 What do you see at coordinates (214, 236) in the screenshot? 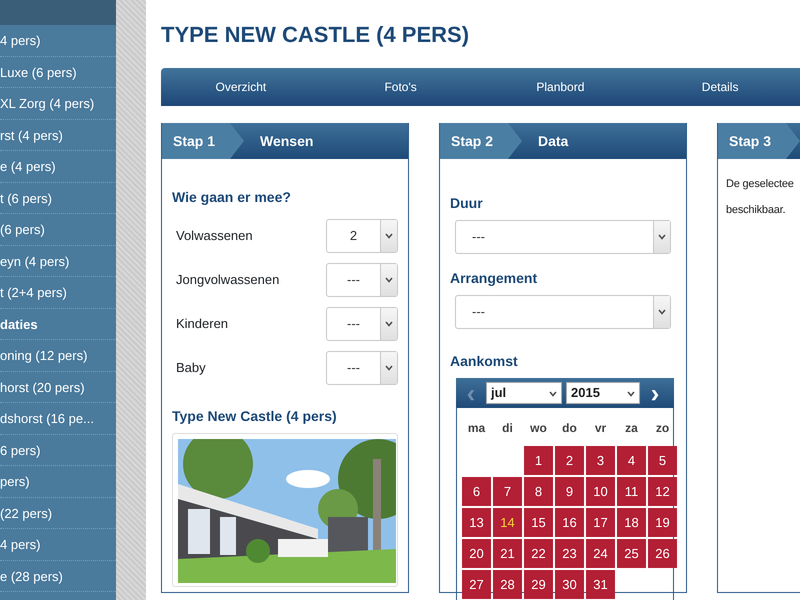
I see `field-label: Volwassenen` at bounding box center [214, 236].